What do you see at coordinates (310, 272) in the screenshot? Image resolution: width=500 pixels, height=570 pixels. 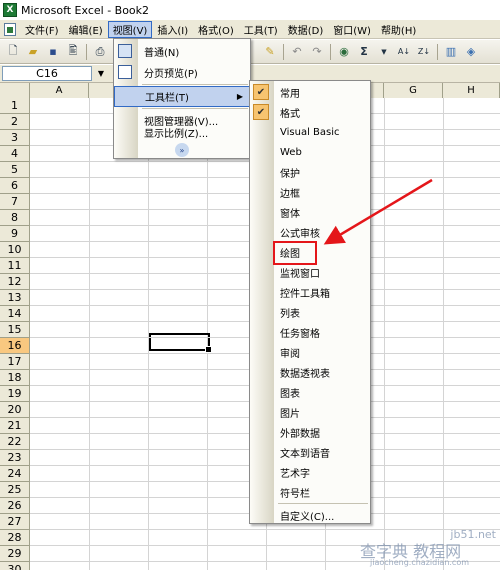 I see `toolbars-submenu-item: 监视窗口` at bounding box center [310, 272].